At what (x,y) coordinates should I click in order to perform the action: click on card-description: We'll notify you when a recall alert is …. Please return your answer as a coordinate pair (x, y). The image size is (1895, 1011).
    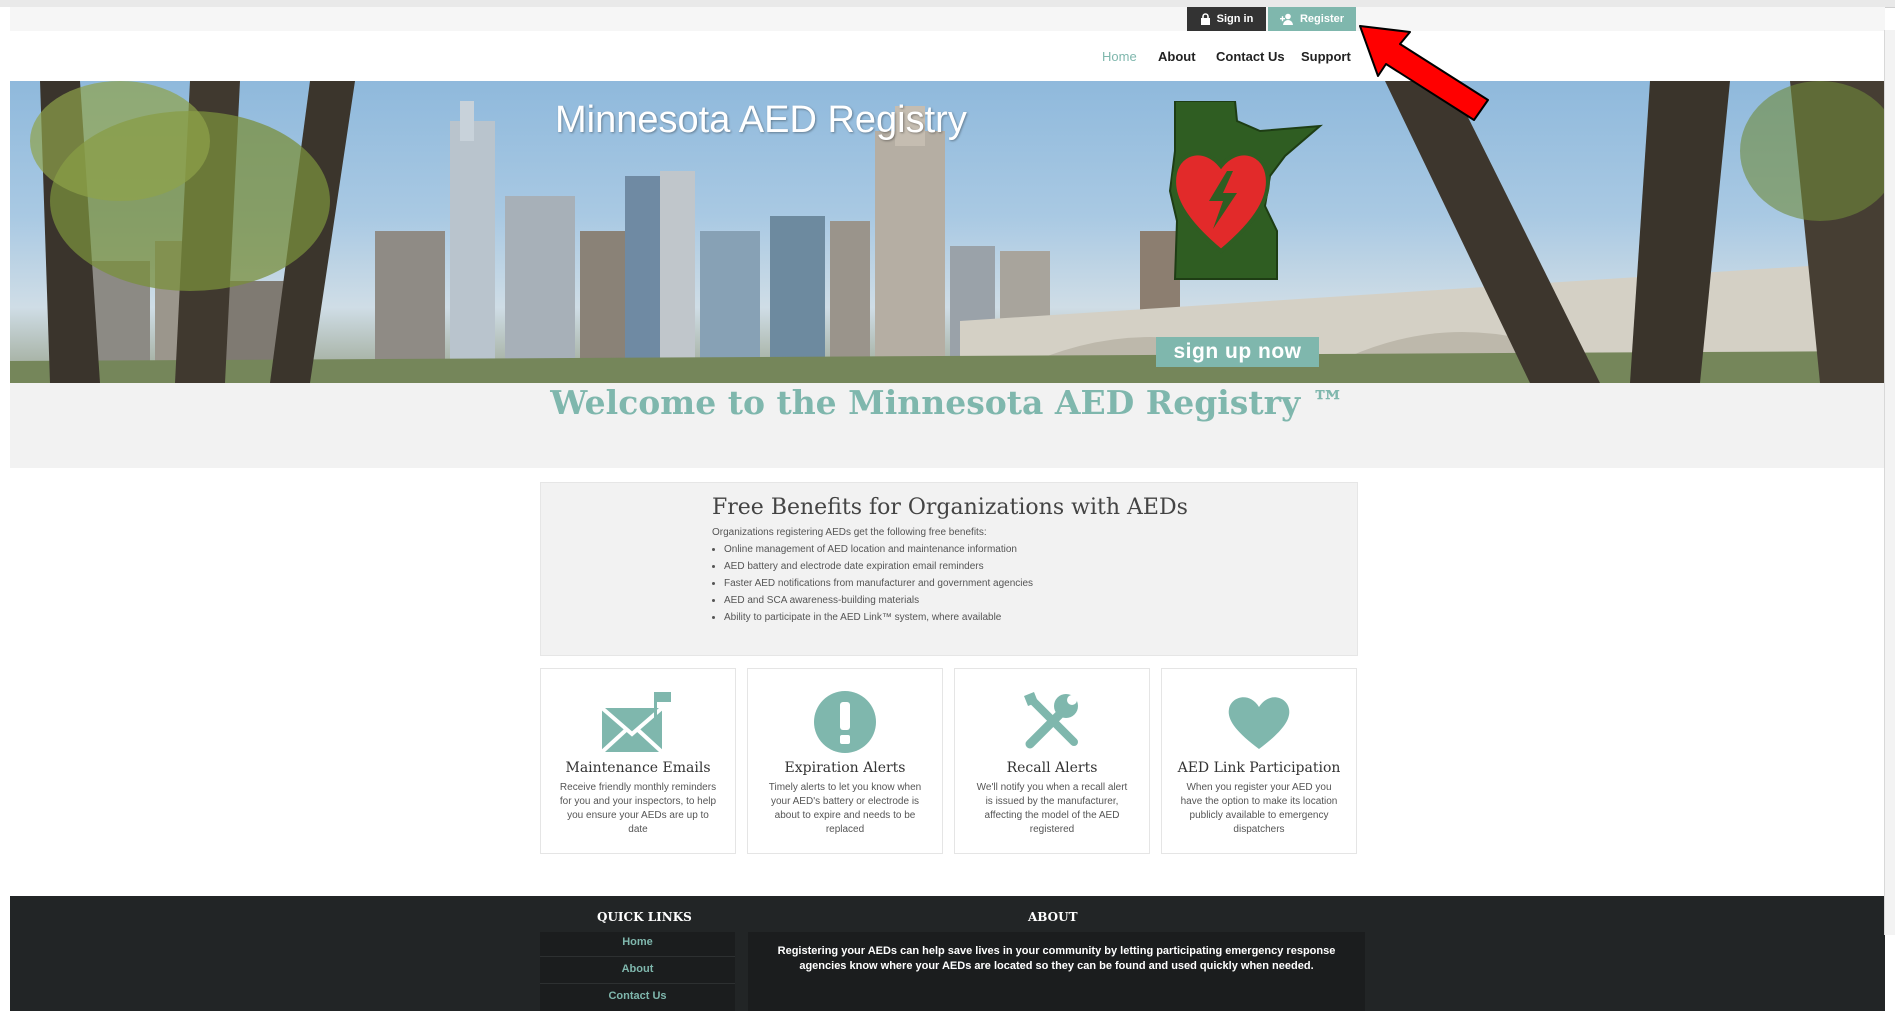
    Looking at the image, I should click on (1052, 808).